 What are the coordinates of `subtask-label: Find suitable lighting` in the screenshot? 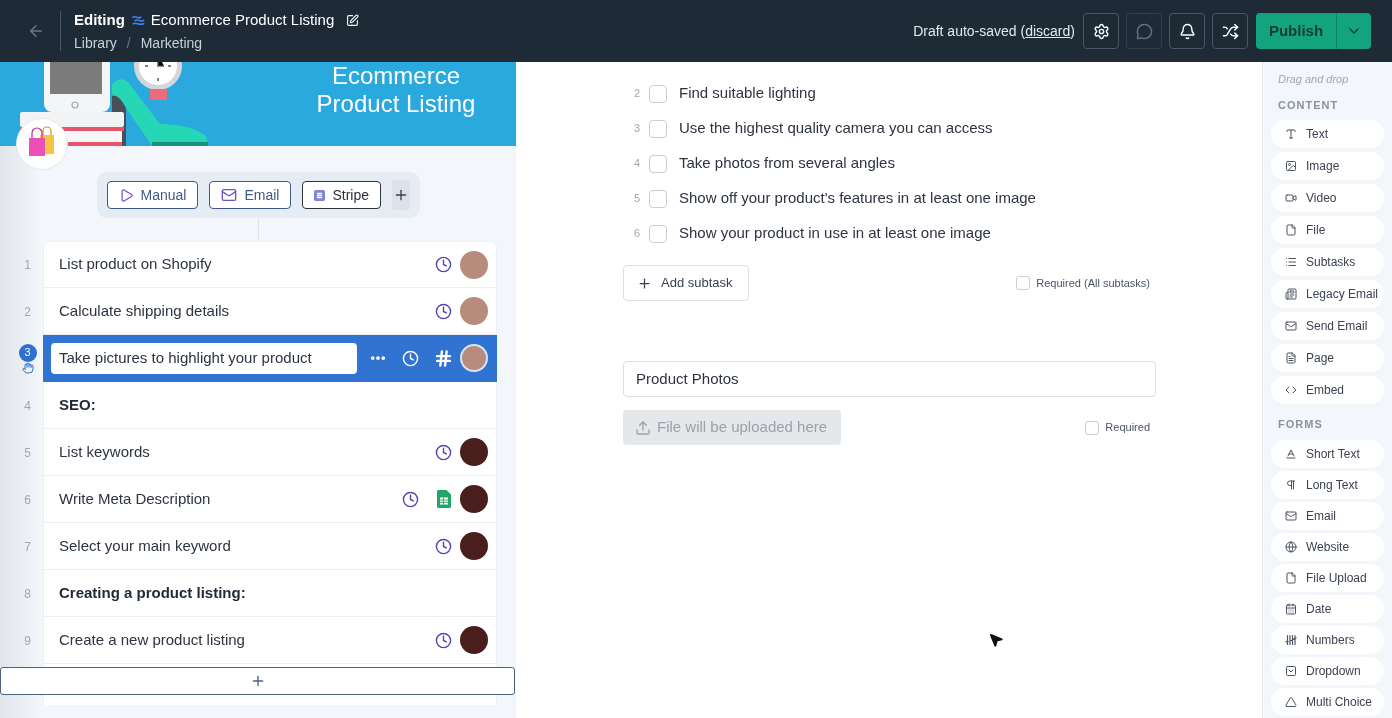 It's located at (747, 93).